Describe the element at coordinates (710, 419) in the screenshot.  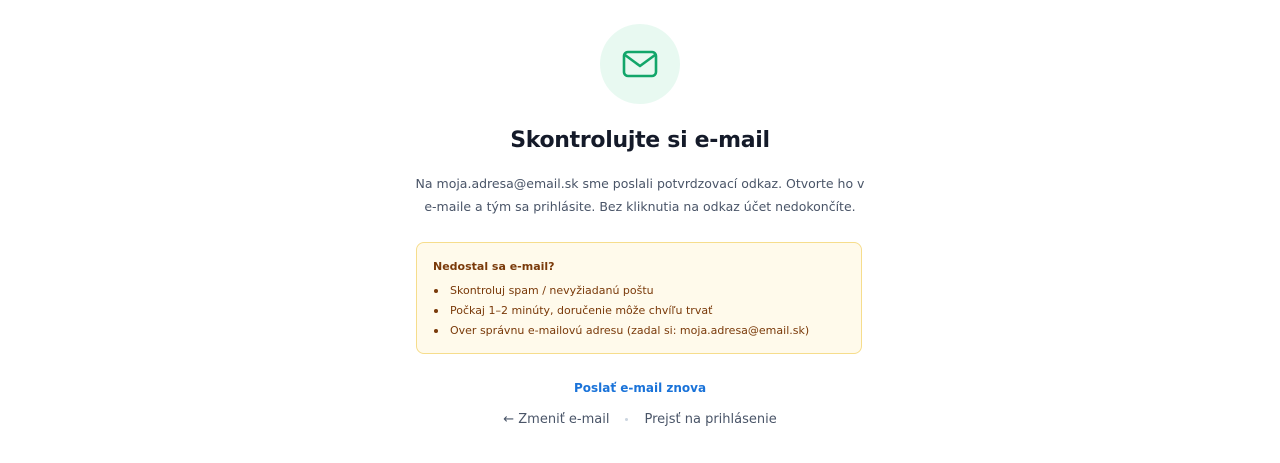
I see `go-to-login-link: Prejsť na prihlásenie` at that location.